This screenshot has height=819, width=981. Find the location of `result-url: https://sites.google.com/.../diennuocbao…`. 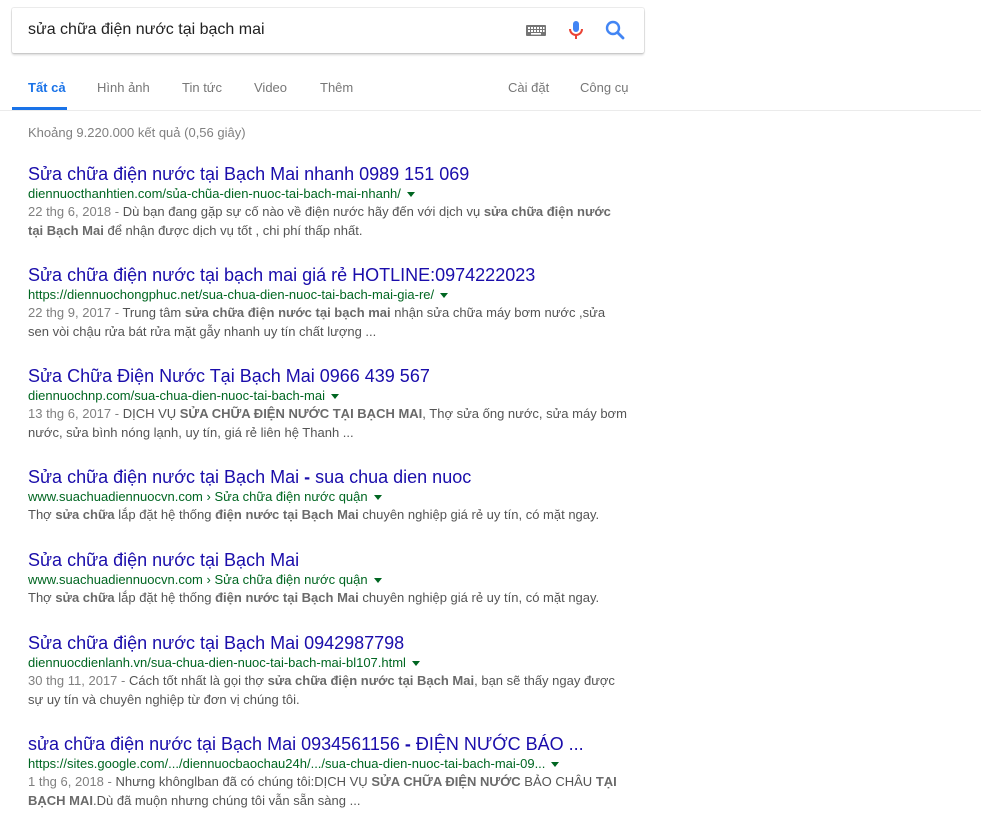

result-url: https://sites.google.com/.../diennuocbao… is located at coordinates (286, 763).